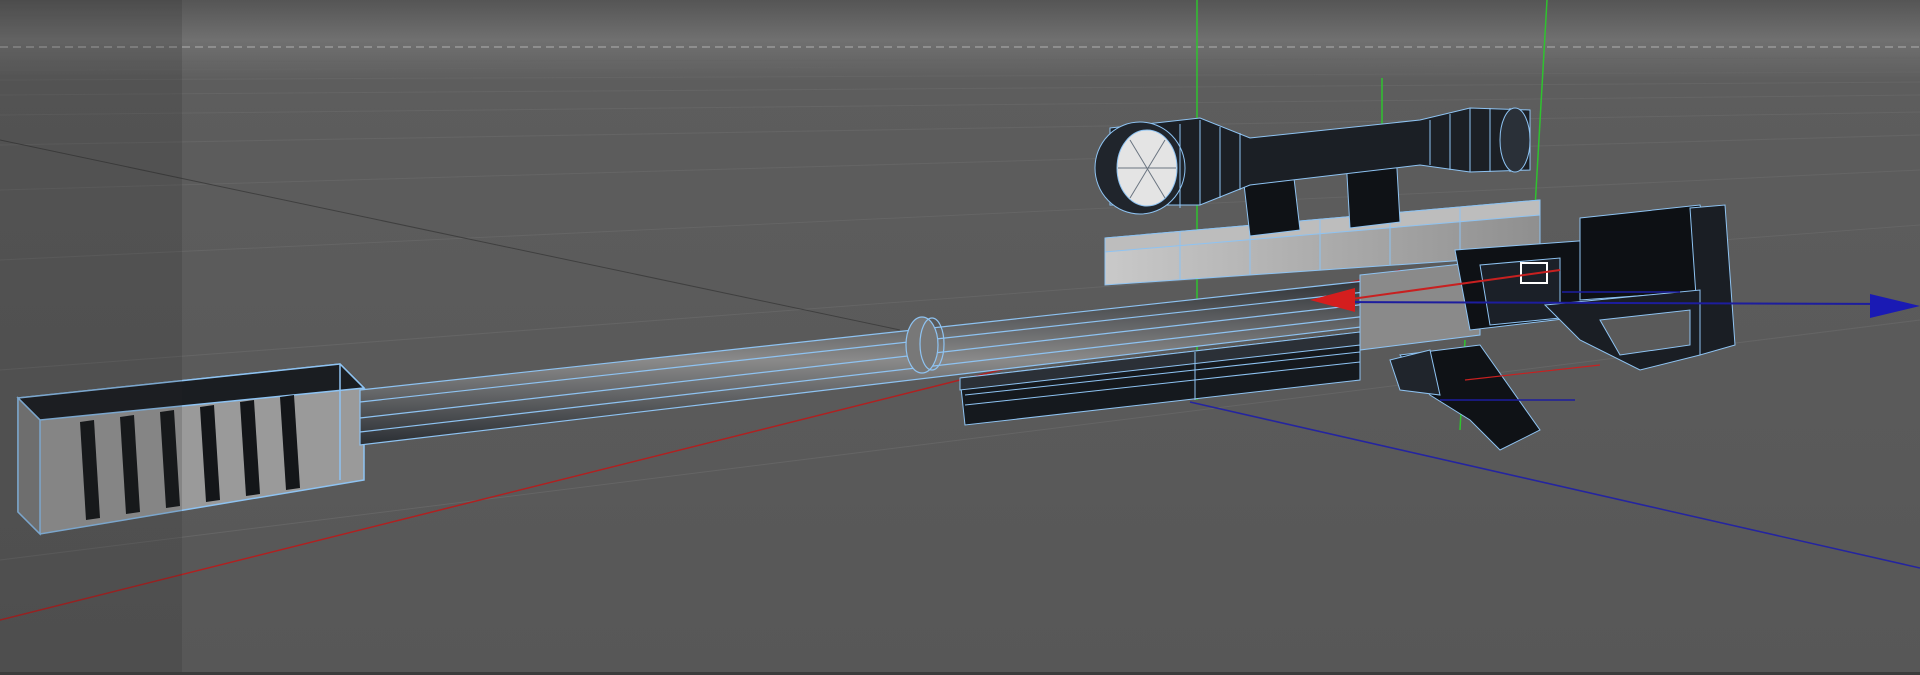  What do you see at coordinates (91, 337) in the screenshot?
I see `safe-frame-shade` at bounding box center [91, 337].